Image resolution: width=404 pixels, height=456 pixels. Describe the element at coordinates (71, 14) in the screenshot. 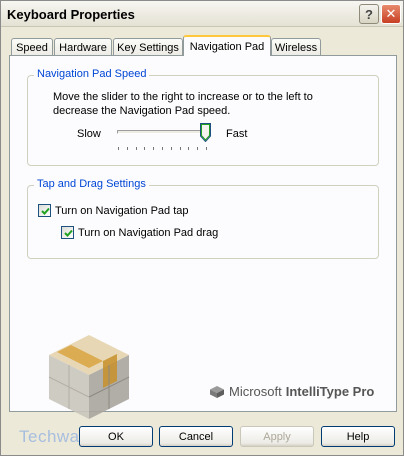

I see `window-title: Keyboard Properties` at that location.